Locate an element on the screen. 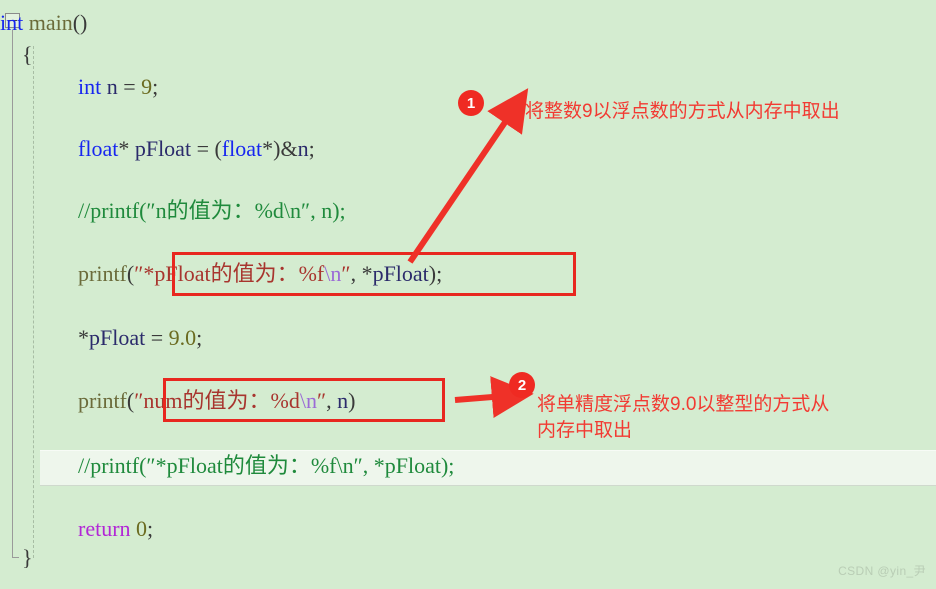 The width and height of the screenshot is (936, 589). annotation-badge-2: 2 is located at coordinates (522, 385).